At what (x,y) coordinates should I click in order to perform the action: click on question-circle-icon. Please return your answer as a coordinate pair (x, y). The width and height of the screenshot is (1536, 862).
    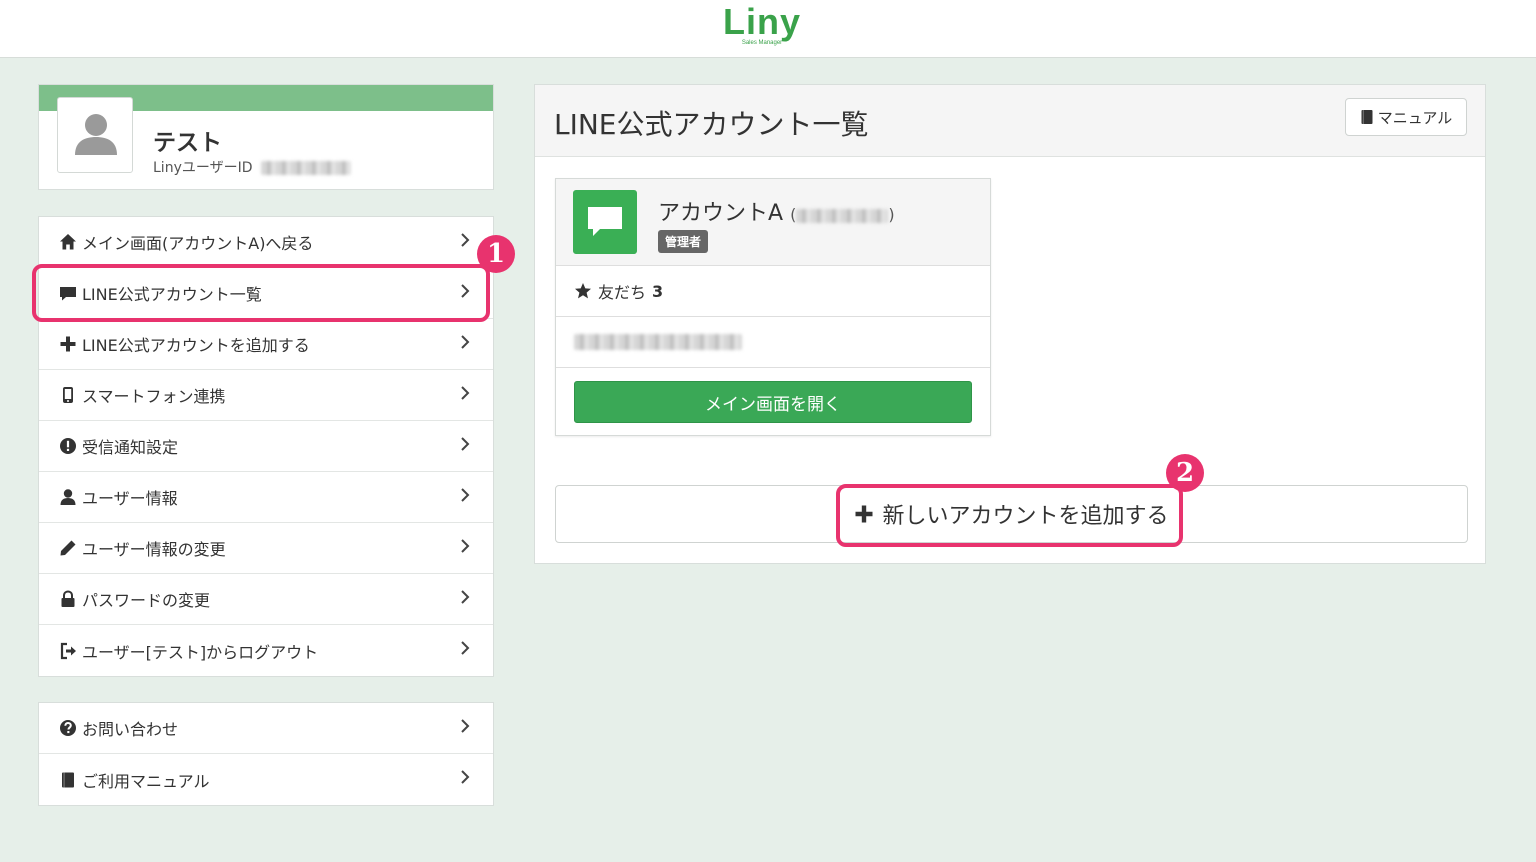
    Looking at the image, I should click on (68, 728).